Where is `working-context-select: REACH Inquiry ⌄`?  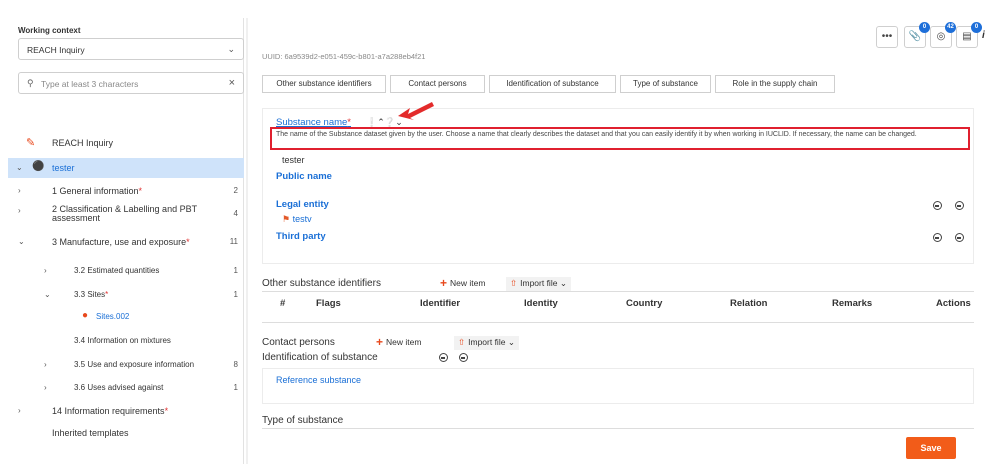
working-context-select: REACH Inquiry ⌄ is located at coordinates (131, 49).